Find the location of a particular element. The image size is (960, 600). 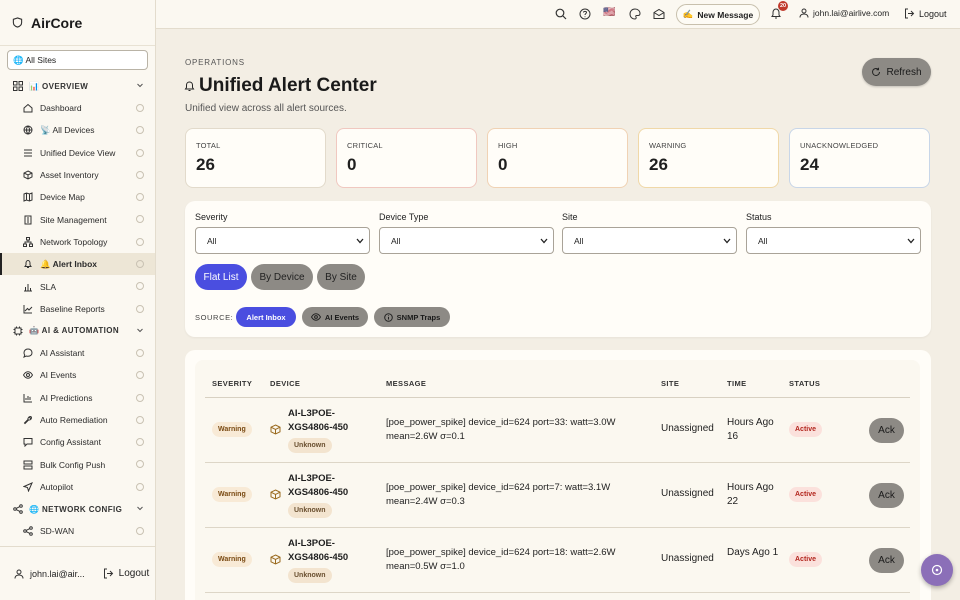

site-selector: 🌐 All Sites is located at coordinates (77, 60).